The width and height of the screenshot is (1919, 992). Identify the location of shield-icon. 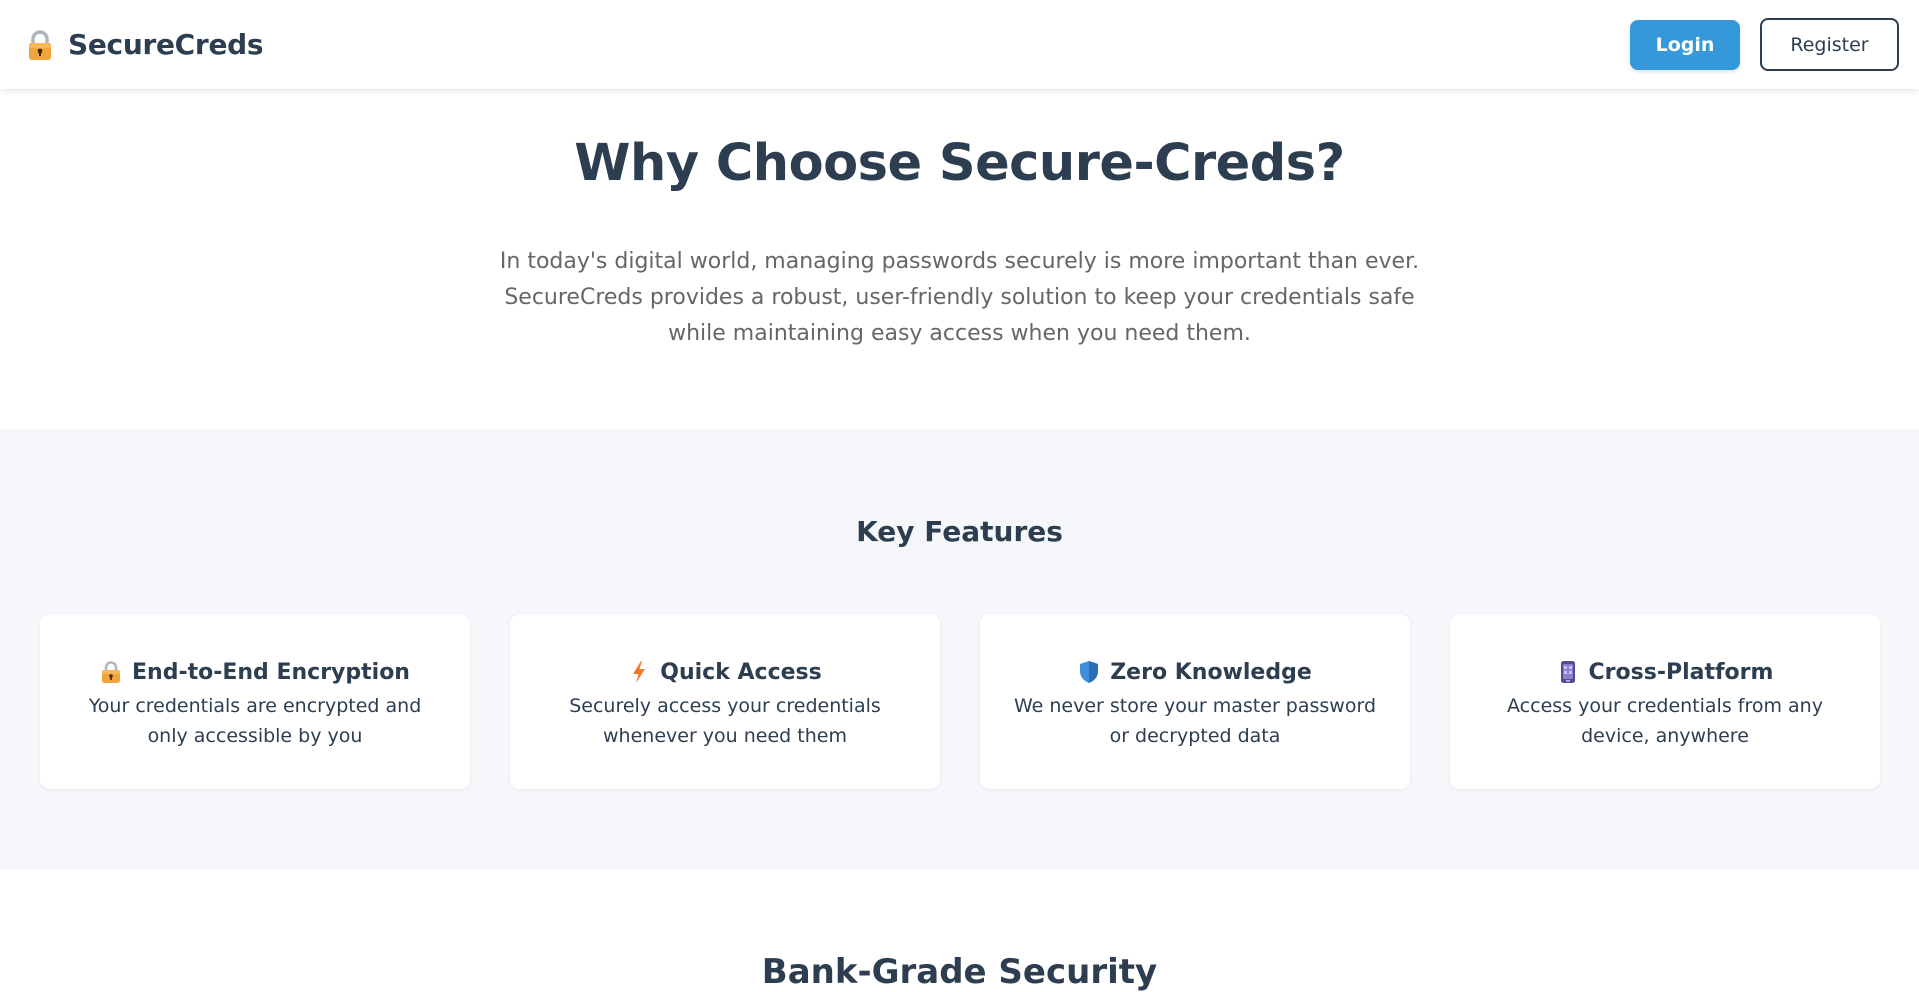
(1089, 672).